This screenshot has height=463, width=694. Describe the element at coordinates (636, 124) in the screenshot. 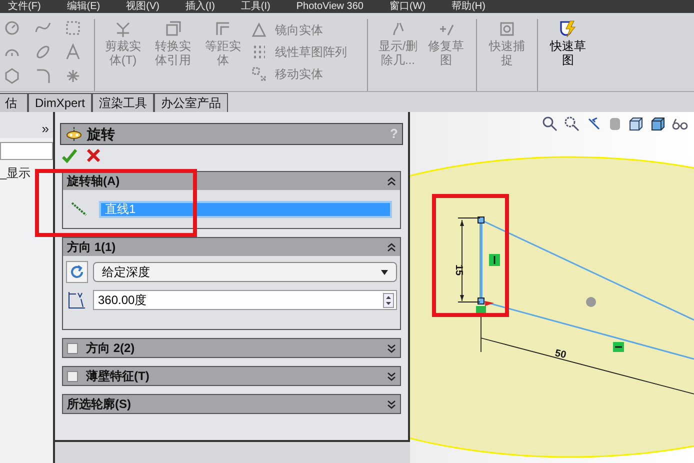

I see `view-orientation-icon` at that location.